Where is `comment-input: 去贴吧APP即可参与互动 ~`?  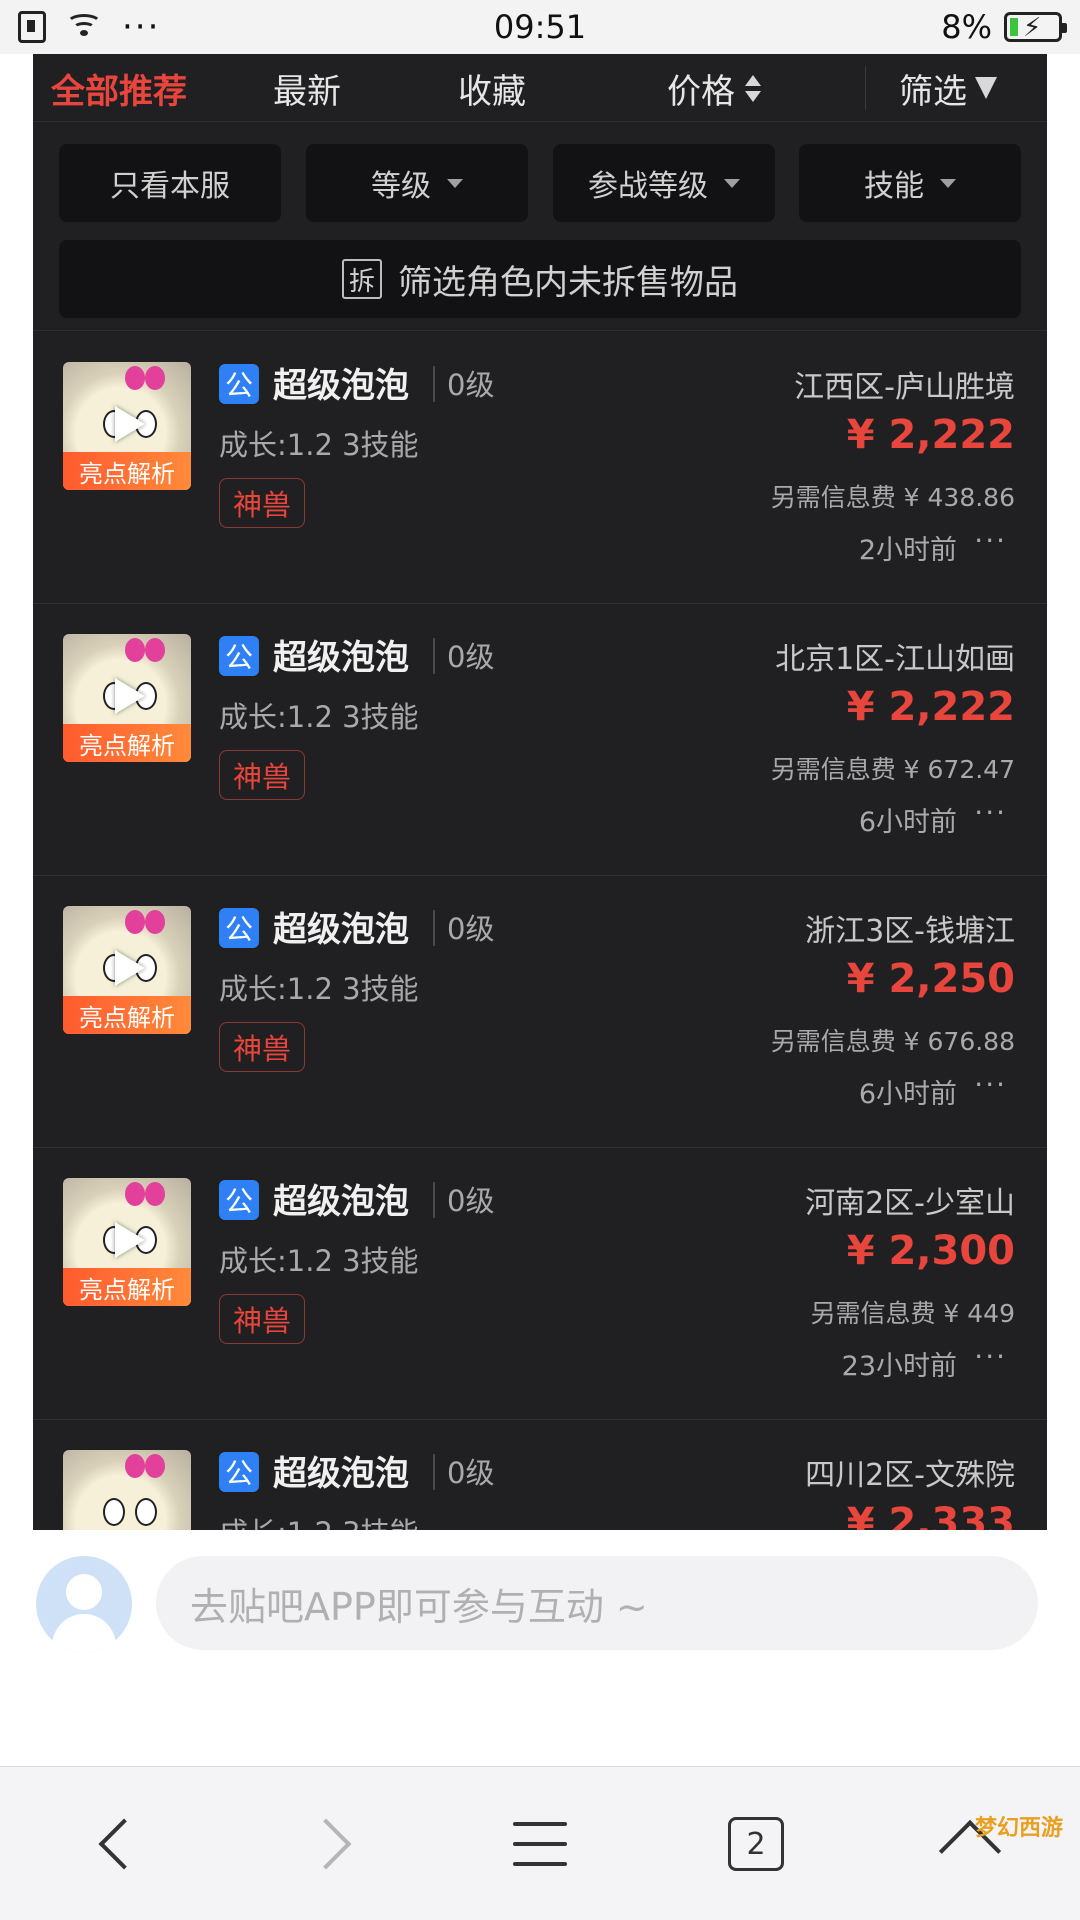 comment-input: 去贴吧APP即可参与互动 ~ is located at coordinates (597, 1603).